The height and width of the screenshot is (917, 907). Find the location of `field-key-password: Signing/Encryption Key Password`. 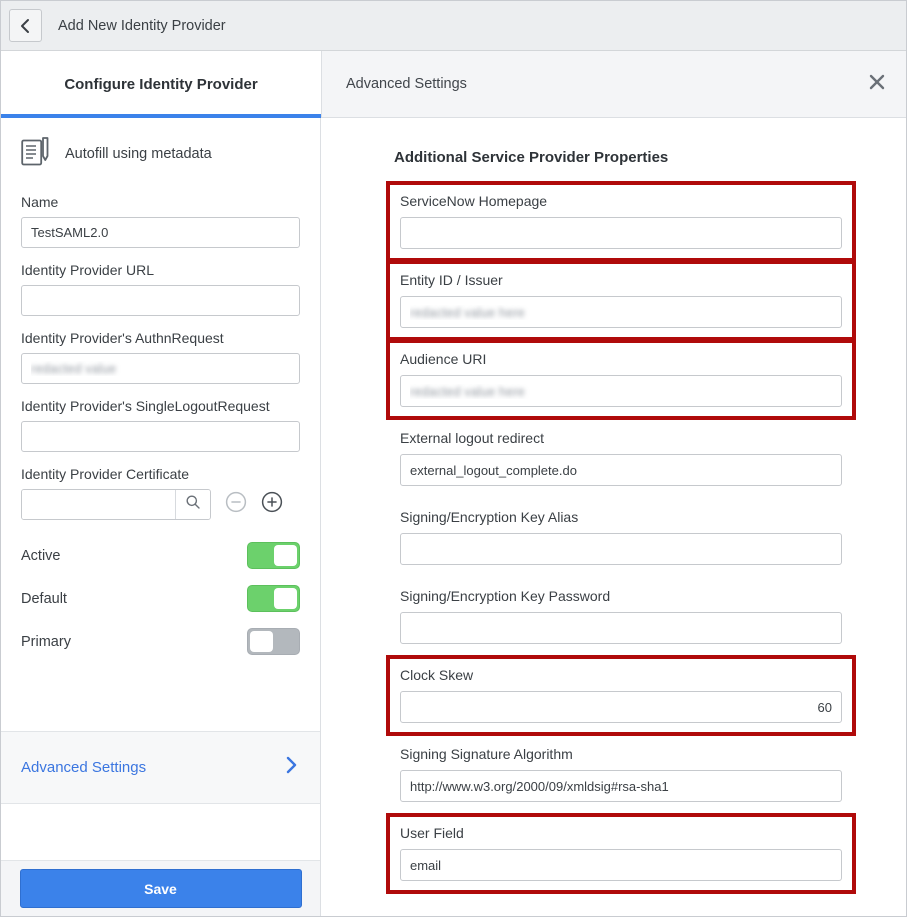

field-key-password: Signing/Encryption Key Password is located at coordinates (621, 616).